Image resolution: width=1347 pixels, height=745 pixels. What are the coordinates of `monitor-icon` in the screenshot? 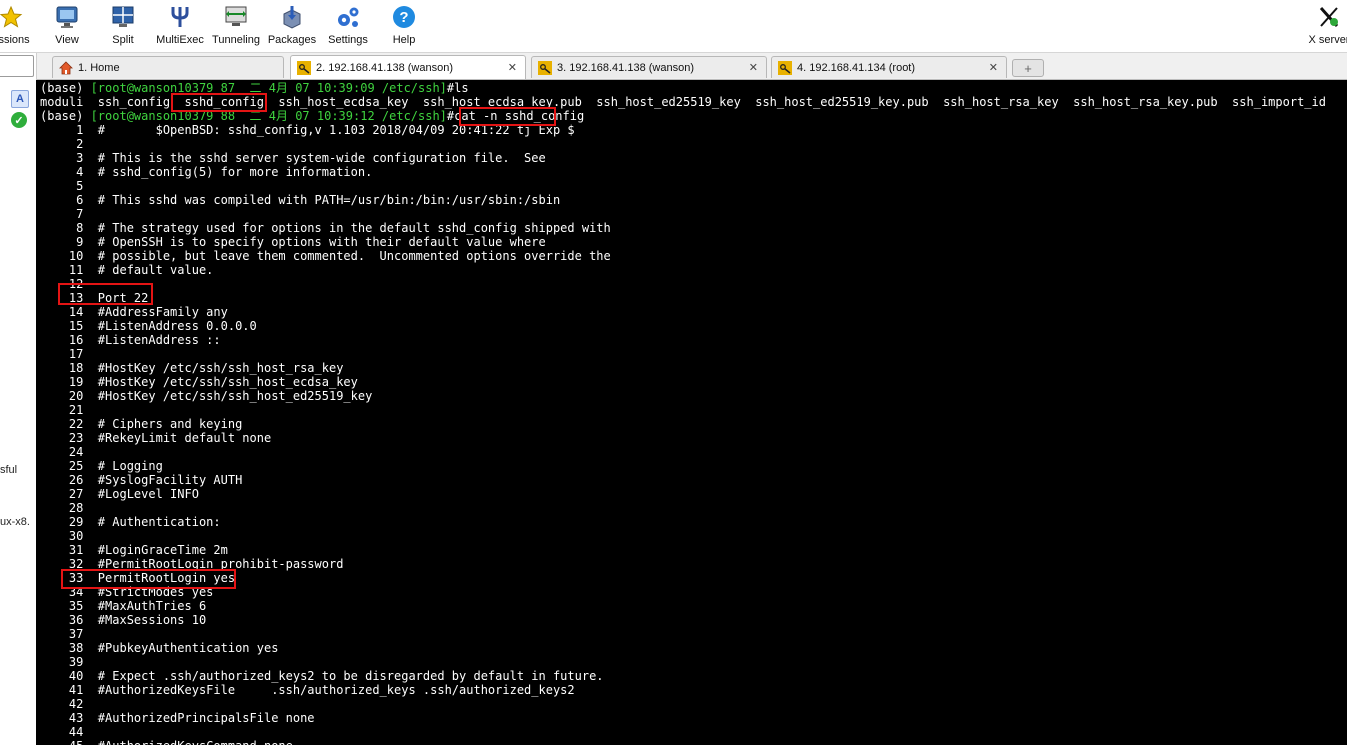 It's located at (67, 17).